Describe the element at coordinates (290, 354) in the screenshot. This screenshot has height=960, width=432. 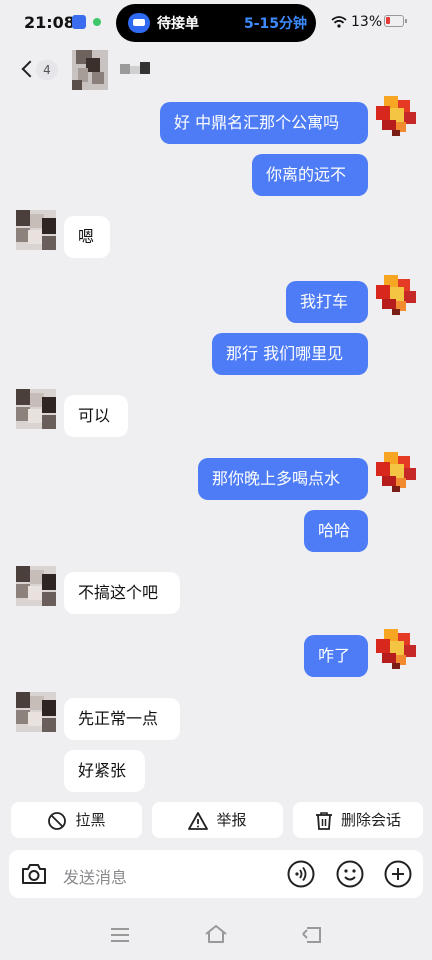
I see `outgoing-message-bubble: 那行 我们哪里见` at that location.